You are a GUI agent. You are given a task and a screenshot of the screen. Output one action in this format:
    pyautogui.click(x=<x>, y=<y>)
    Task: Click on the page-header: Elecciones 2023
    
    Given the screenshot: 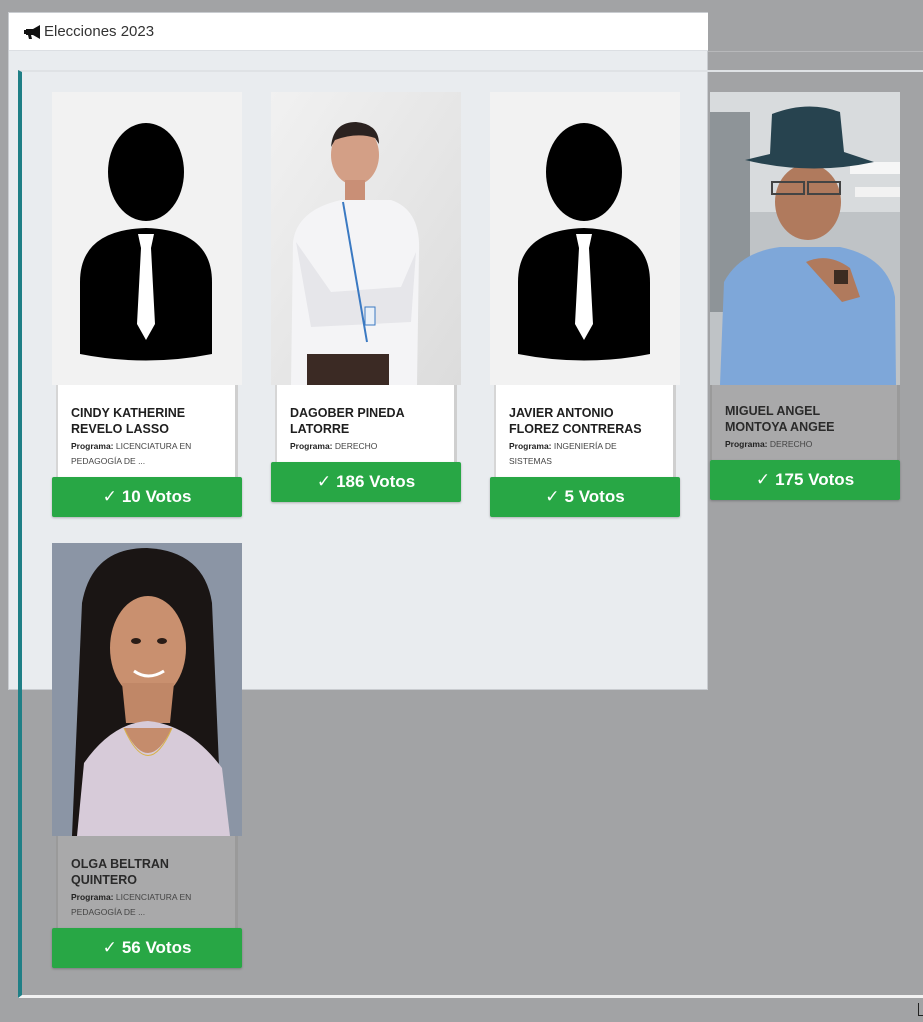 What is the action you would take?
    pyautogui.click(x=358, y=32)
    